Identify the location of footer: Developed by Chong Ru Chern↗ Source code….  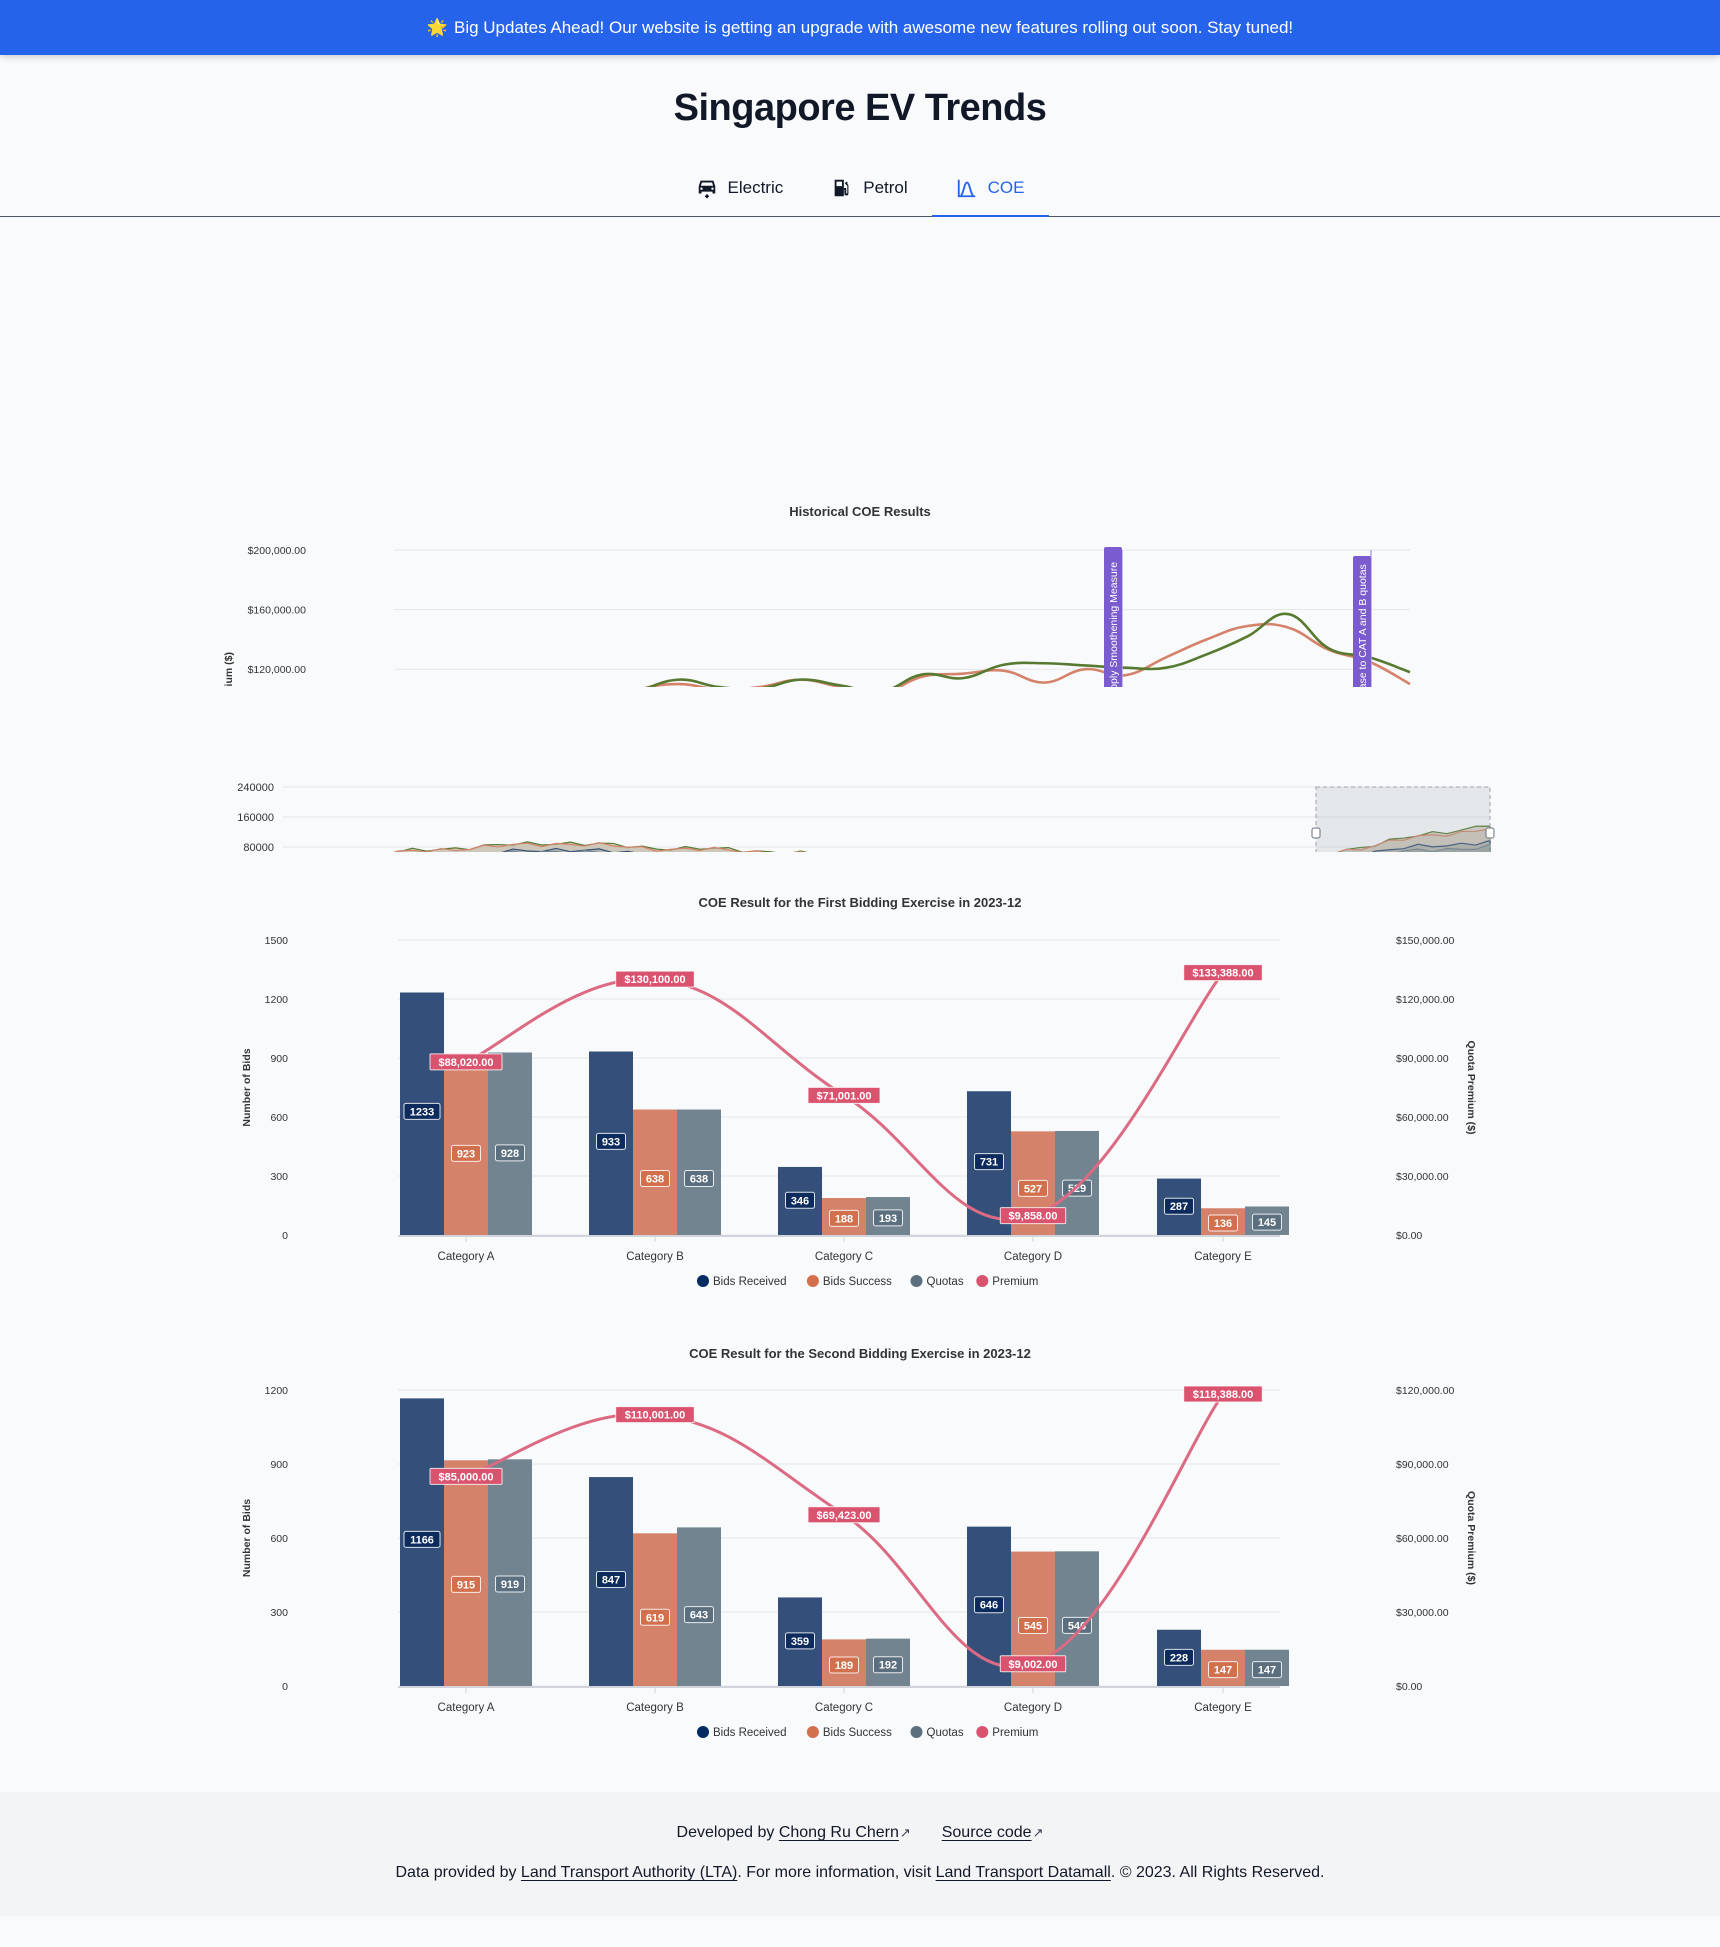
(860, 1854).